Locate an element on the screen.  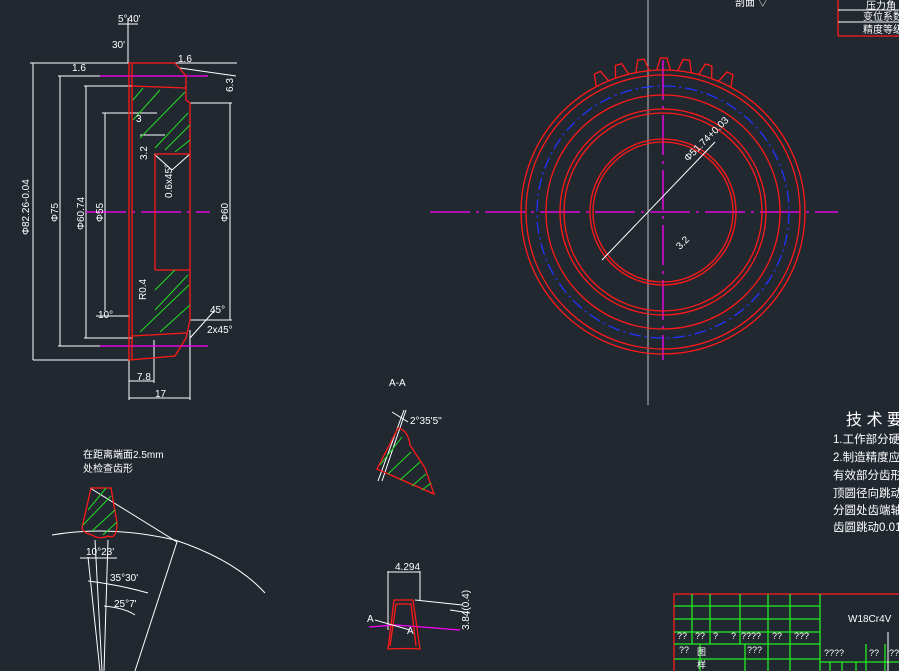
tb-r3-c2: ?? is located at coordinates (874, 653).